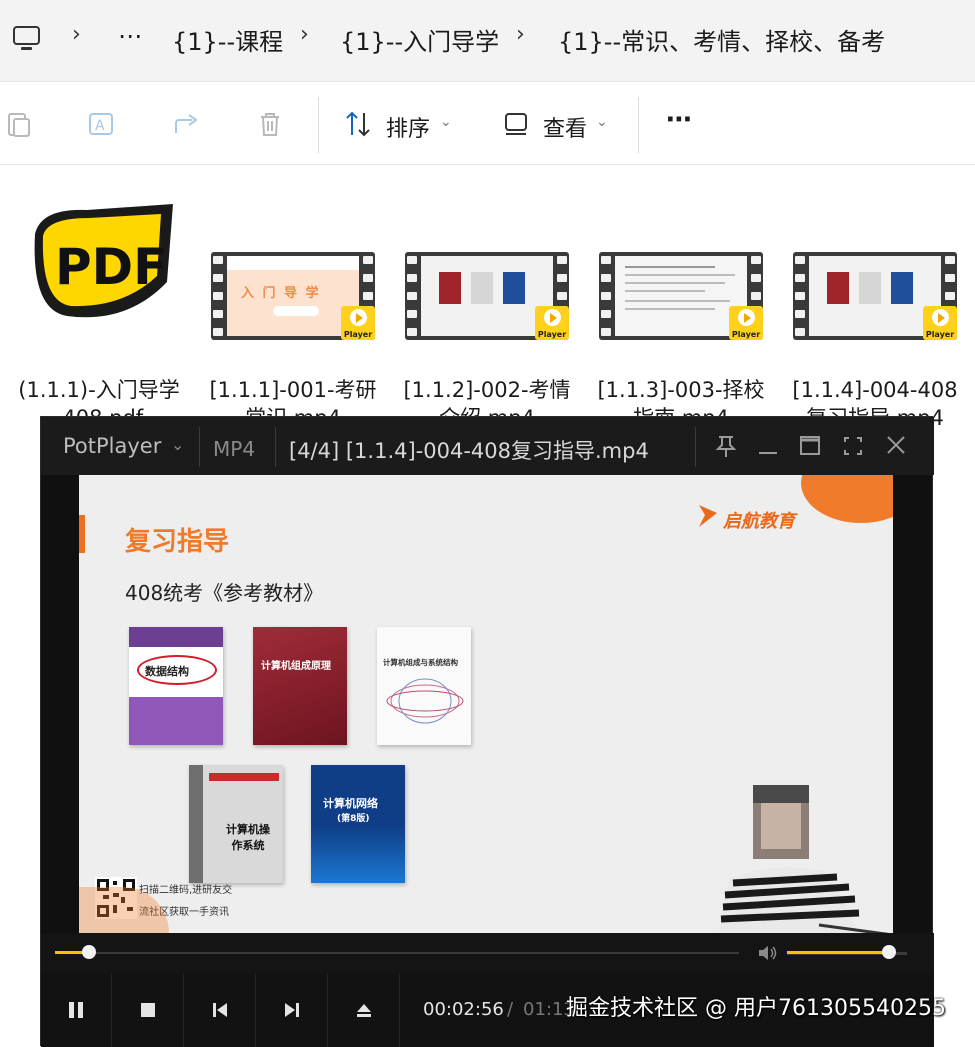 The width and height of the screenshot is (975, 1047). Describe the element at coordinates (469, 451) in the screenshot. I see `player-title: [4/4] [1.1.4]-004-408复习指导.mp4` at that location.